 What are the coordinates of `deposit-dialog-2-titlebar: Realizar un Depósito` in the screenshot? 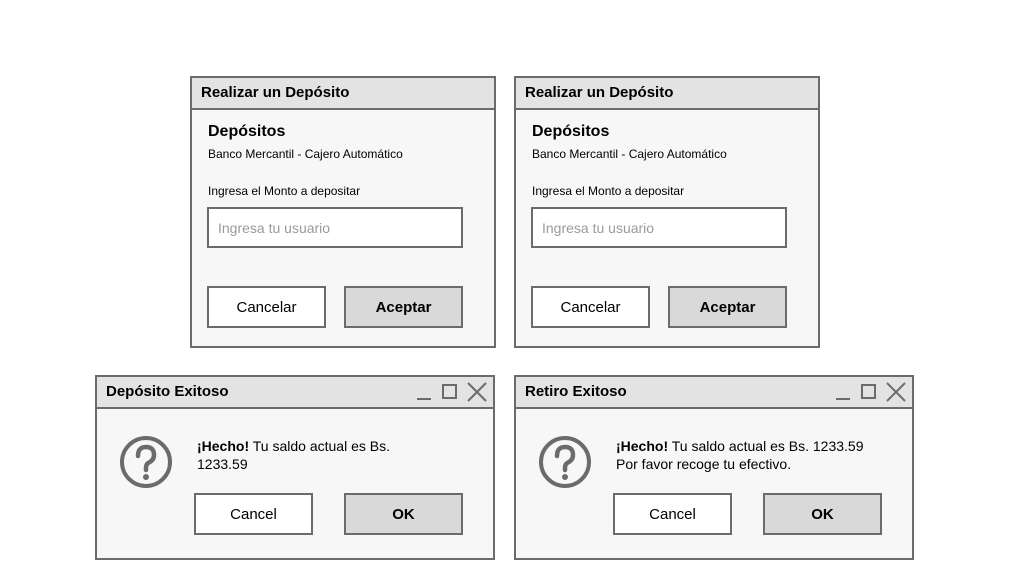 It's located at (667, 94).